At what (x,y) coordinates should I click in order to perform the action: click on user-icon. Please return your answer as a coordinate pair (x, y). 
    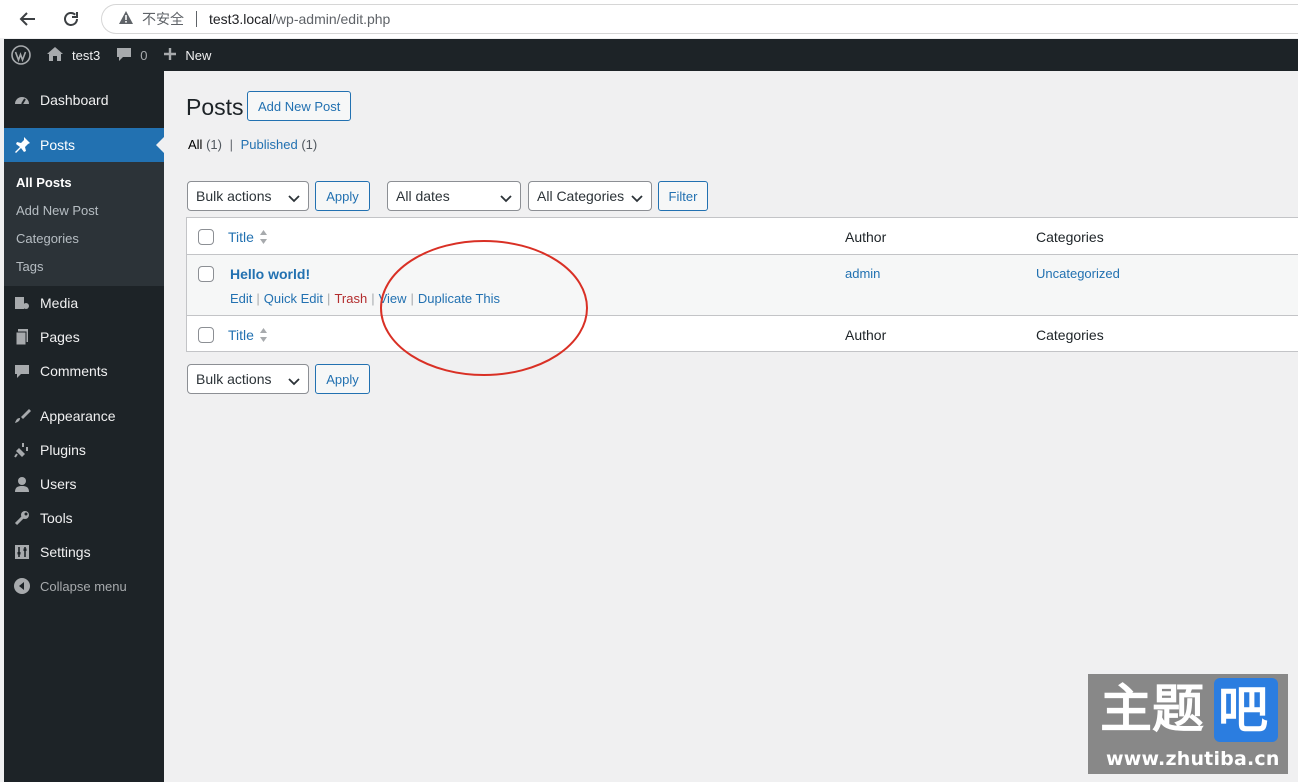
    Looking at the image, I should click on (22, 484).